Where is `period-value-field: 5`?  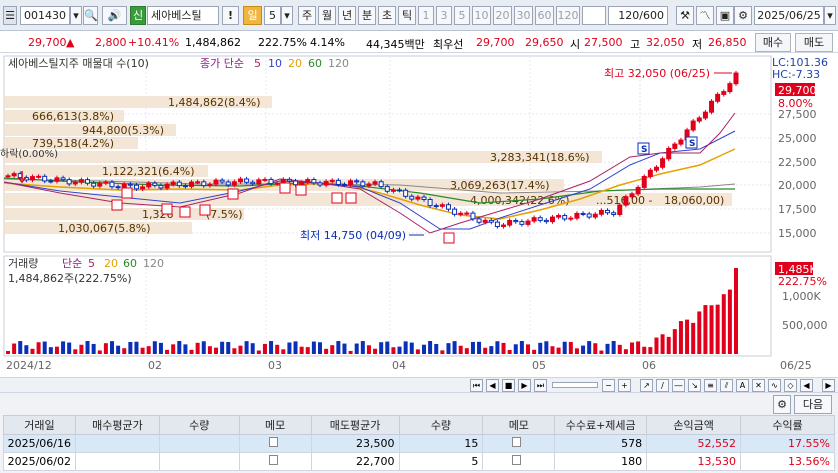 period-value-field: 5 is located at coordinates (272, 15).